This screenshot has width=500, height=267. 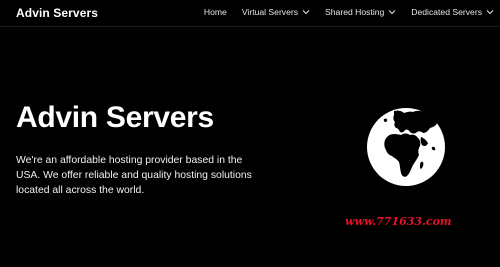 What do you see at coordinates (115, 117) in the screenshot?
I see `hero-title: Advin Servers` at bounding box center [115, 117].